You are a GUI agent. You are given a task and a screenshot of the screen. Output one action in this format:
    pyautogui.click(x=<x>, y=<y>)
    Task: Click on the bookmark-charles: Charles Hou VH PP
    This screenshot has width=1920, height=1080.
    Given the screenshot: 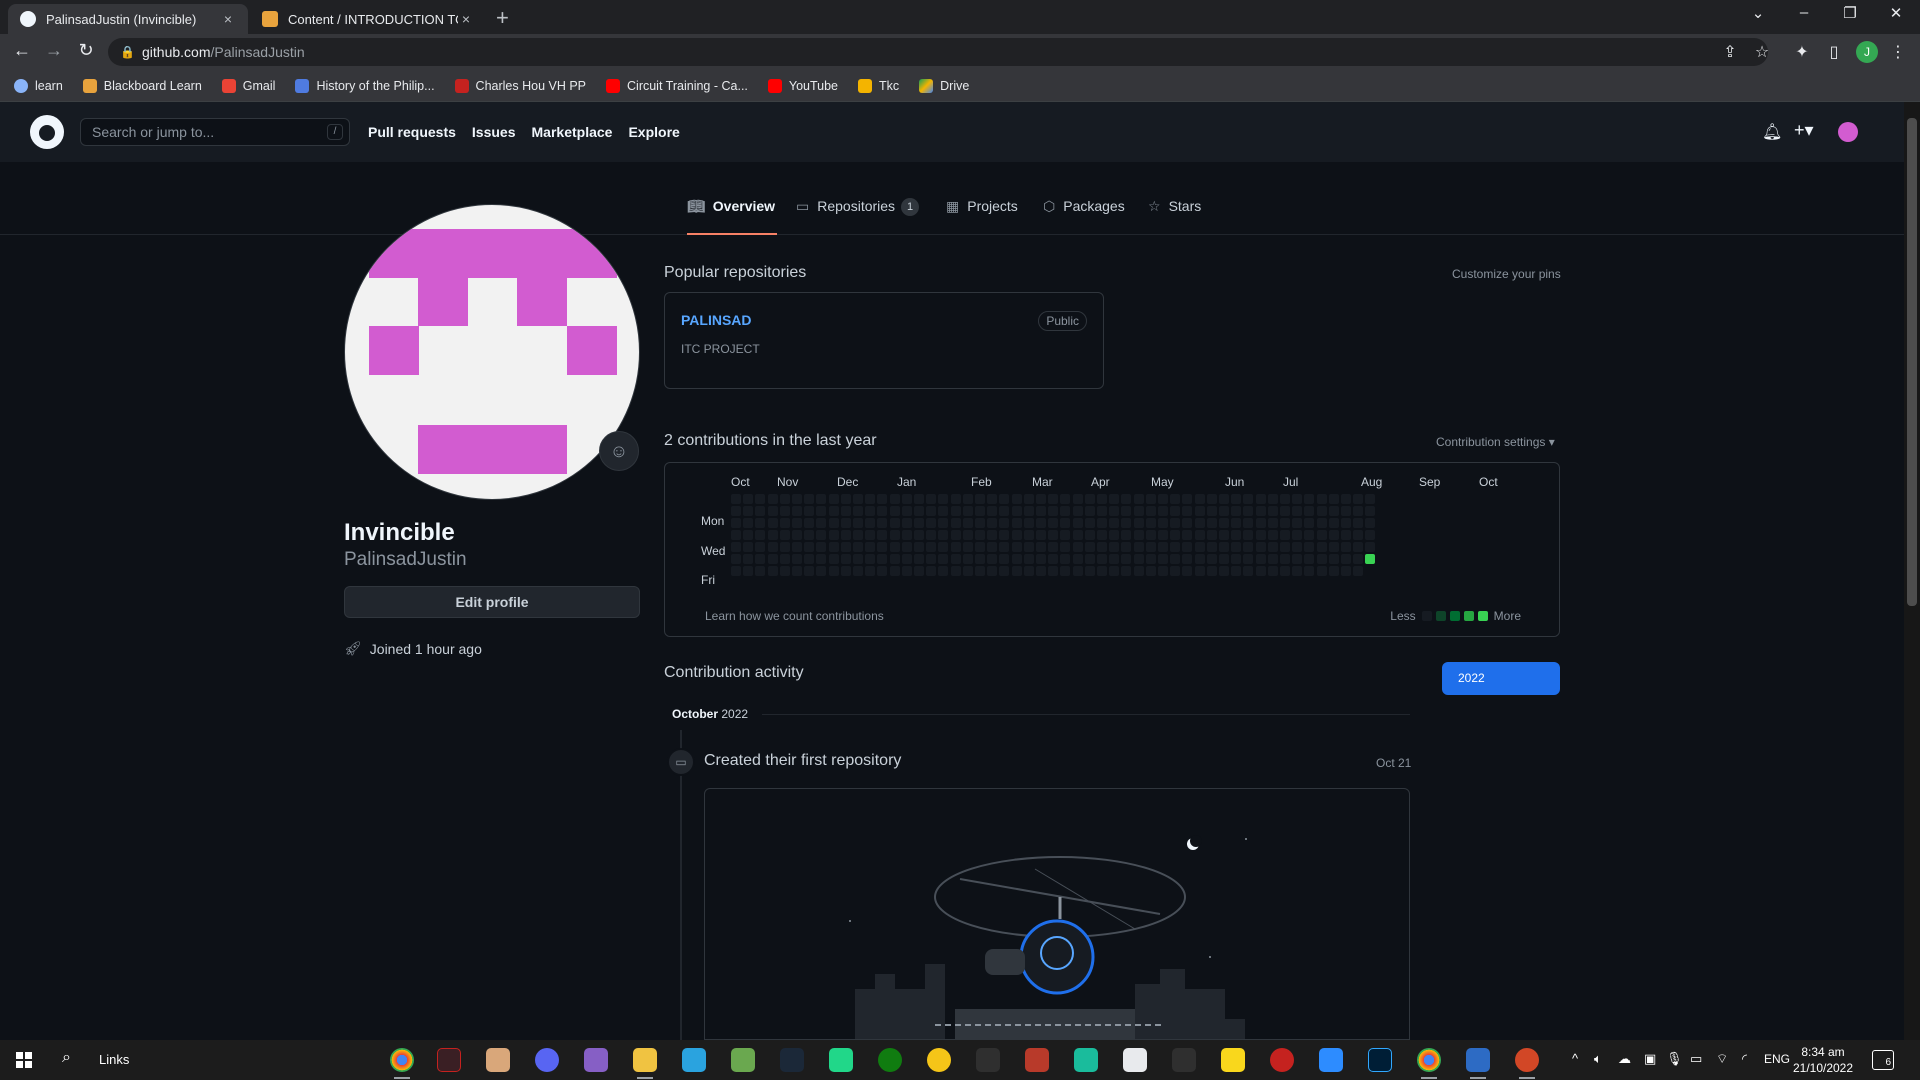 What is the action you would take?
    pyautogui.click(x=520, y=85)
    